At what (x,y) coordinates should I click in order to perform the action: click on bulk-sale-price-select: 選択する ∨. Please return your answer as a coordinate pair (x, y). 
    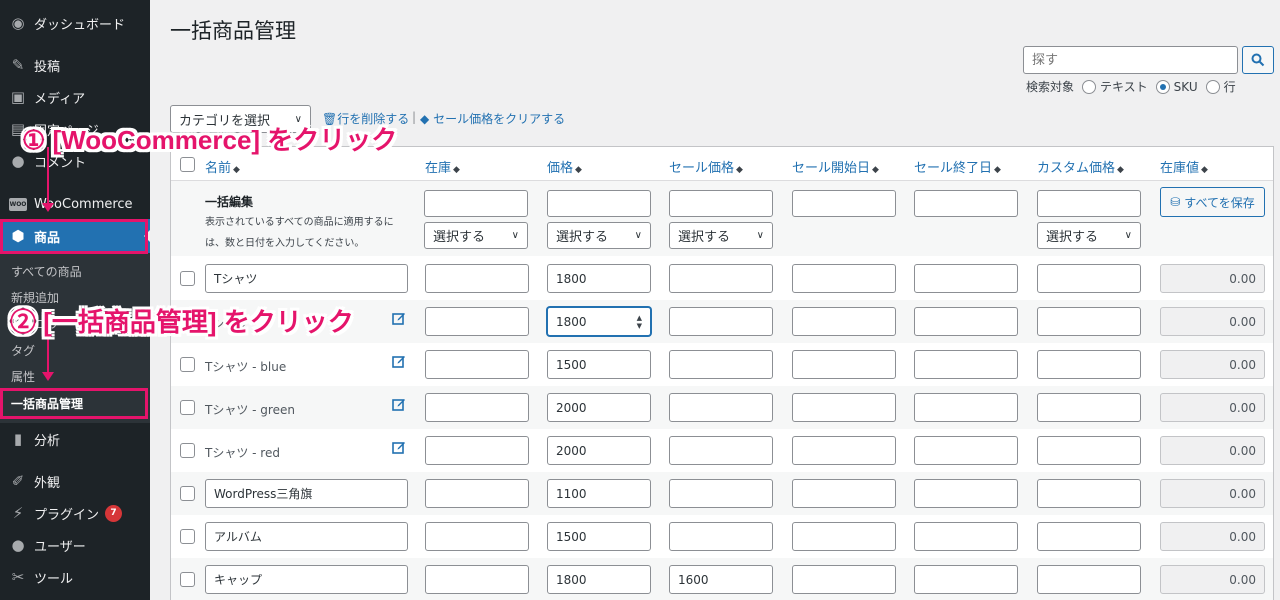
    Looking at the image, I should click on (721, 235).